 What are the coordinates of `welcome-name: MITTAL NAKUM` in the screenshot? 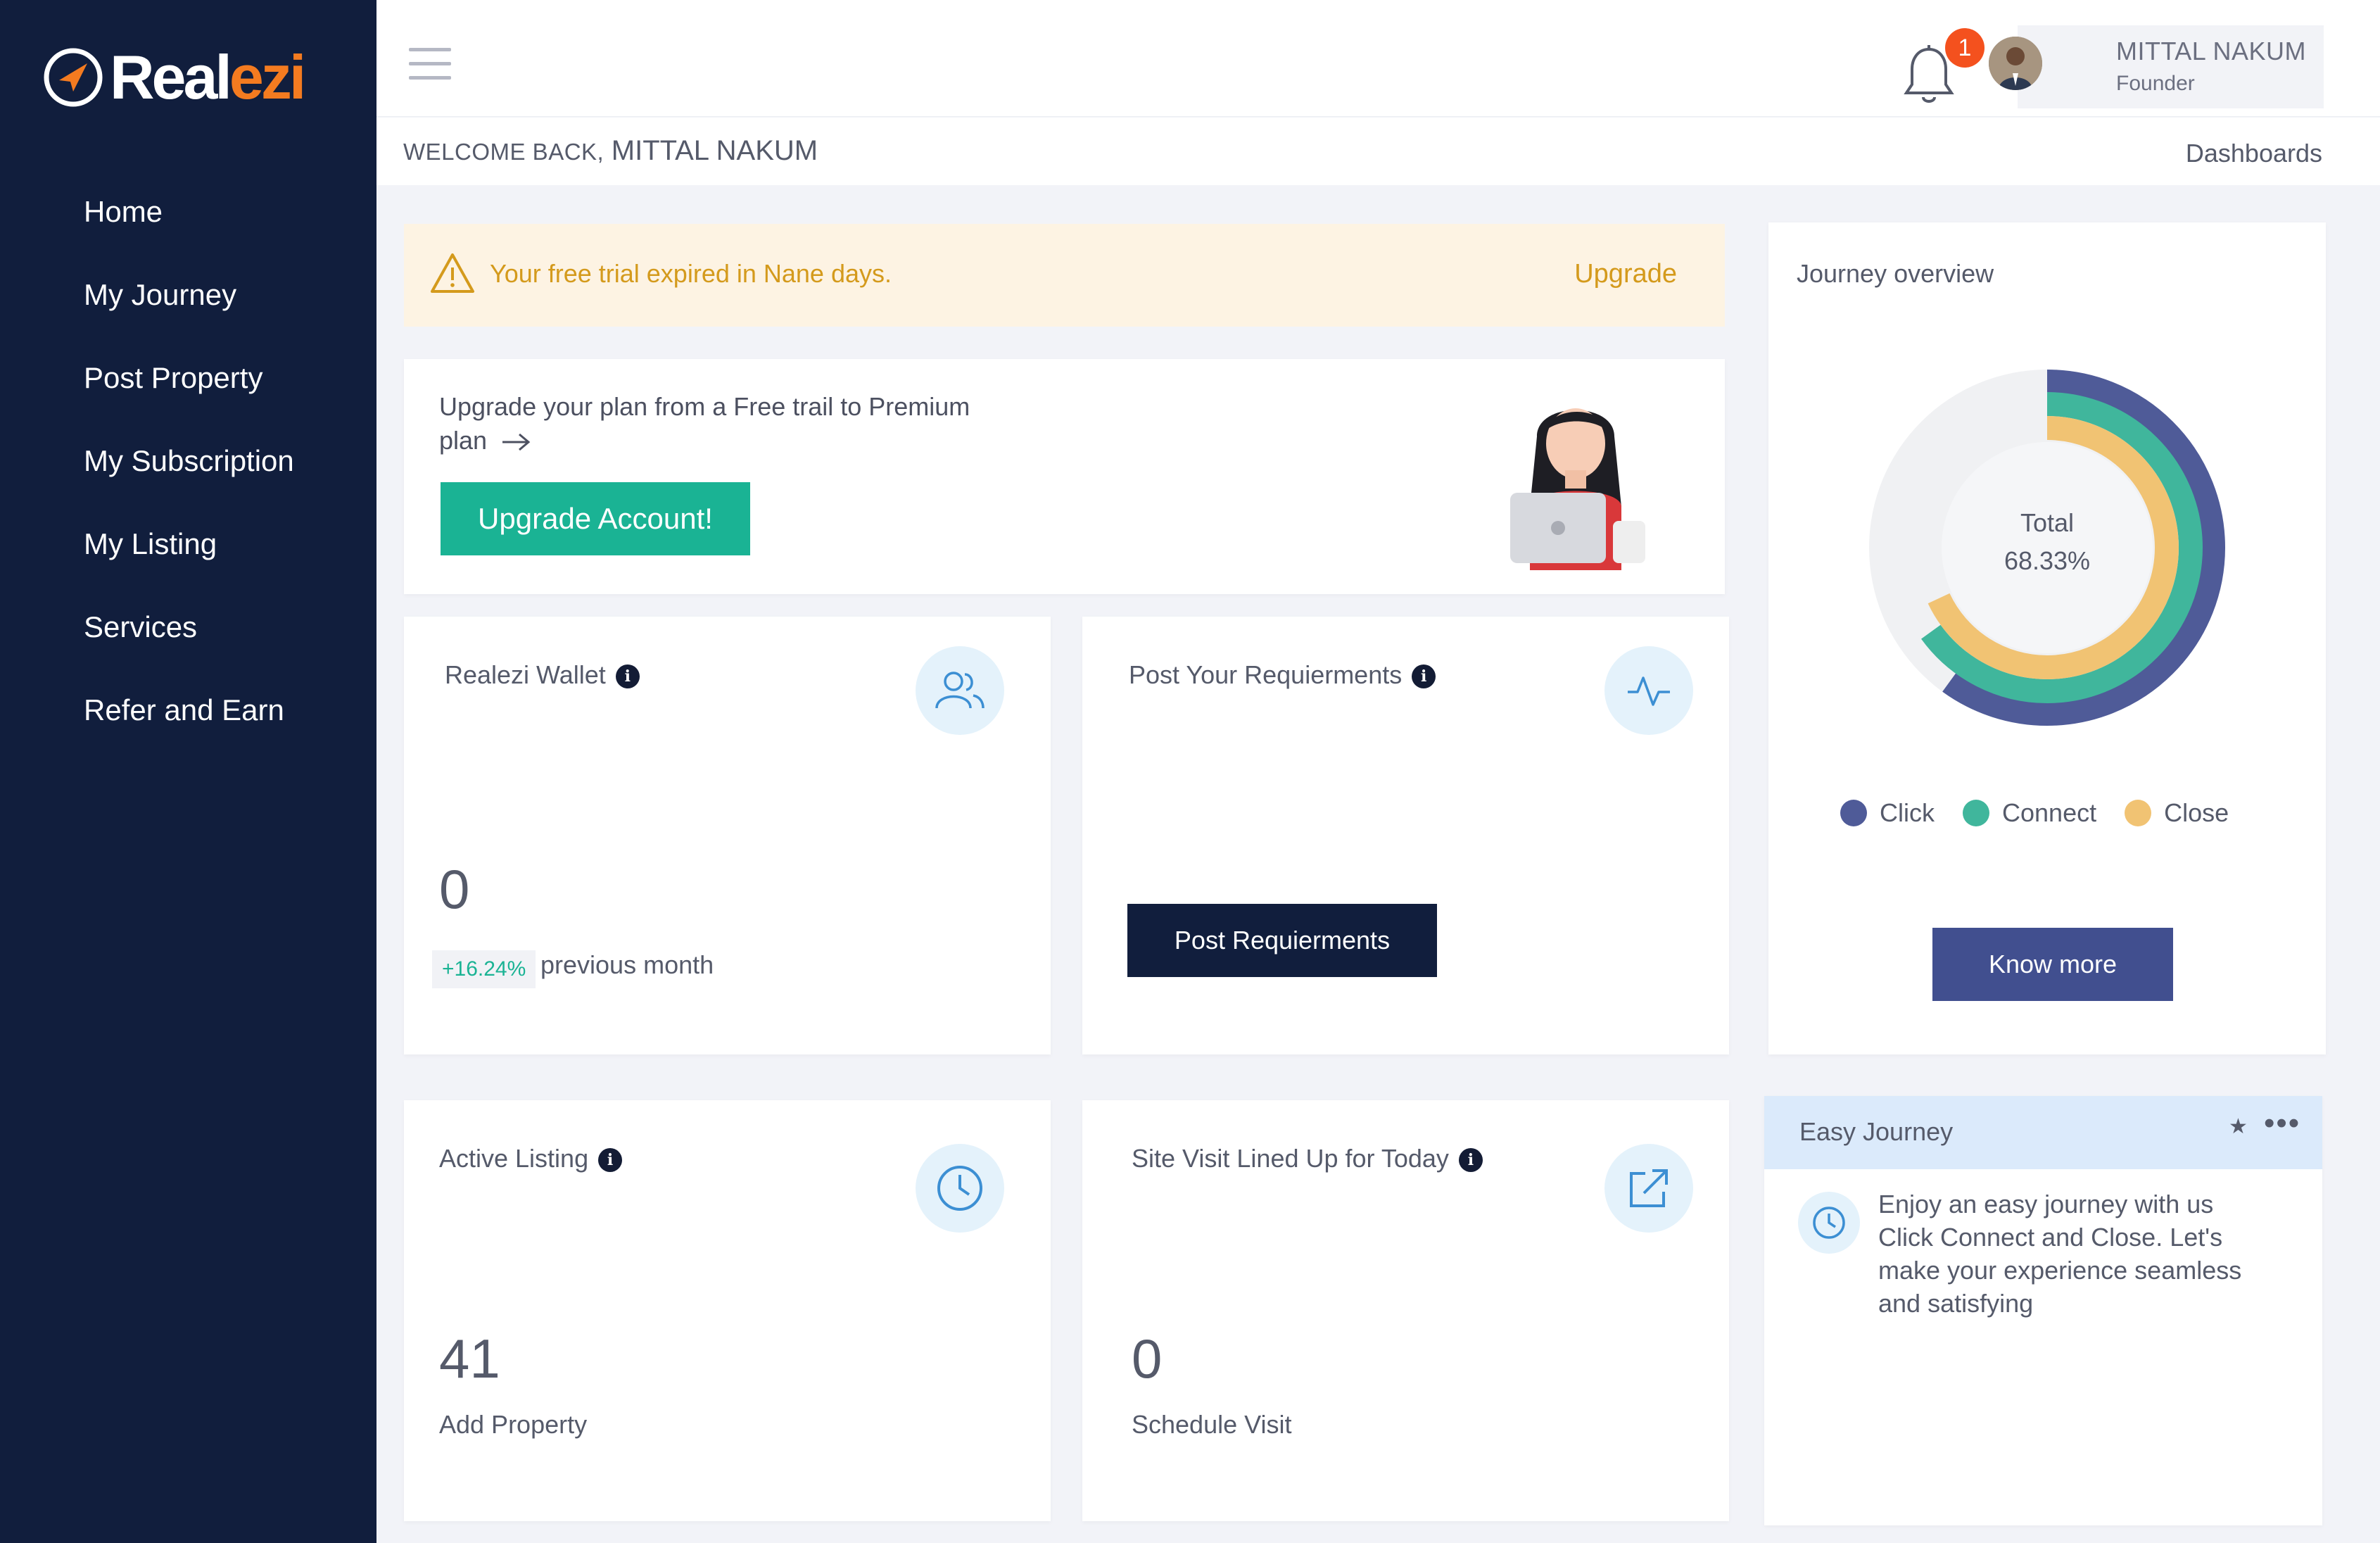 It's located at (714, 150).